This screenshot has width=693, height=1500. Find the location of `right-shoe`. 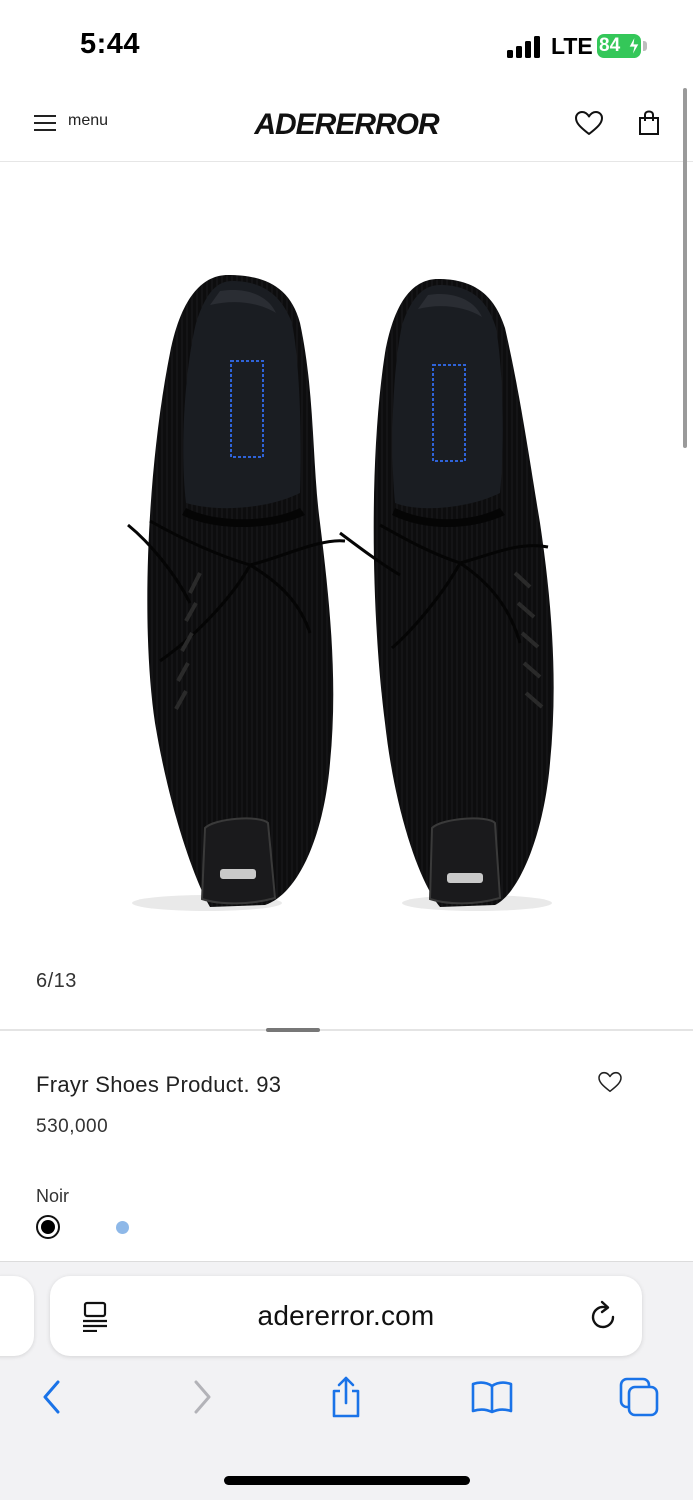

right-shoe is located at coordinates (446, 595).